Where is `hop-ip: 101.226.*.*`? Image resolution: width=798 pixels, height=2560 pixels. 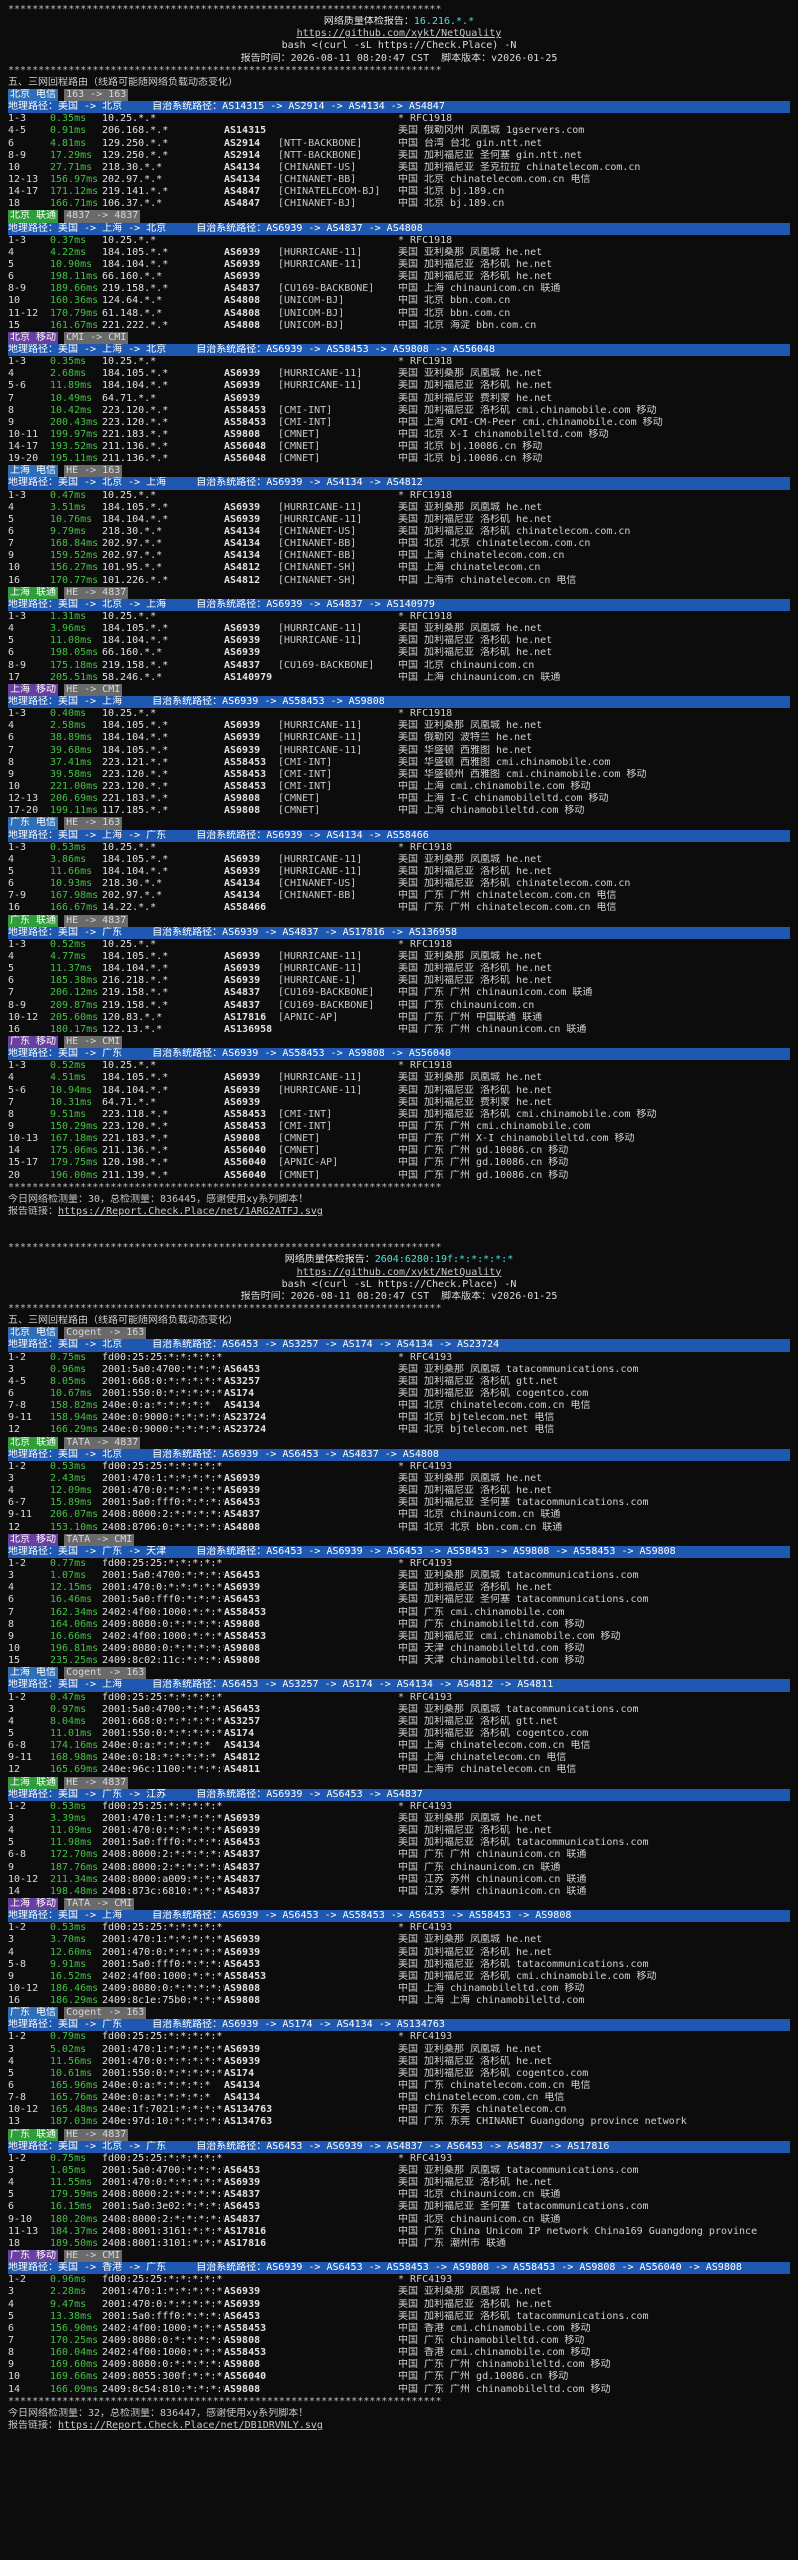
hop-ip: 101.226.*.* is located at coordinates (135, 580).